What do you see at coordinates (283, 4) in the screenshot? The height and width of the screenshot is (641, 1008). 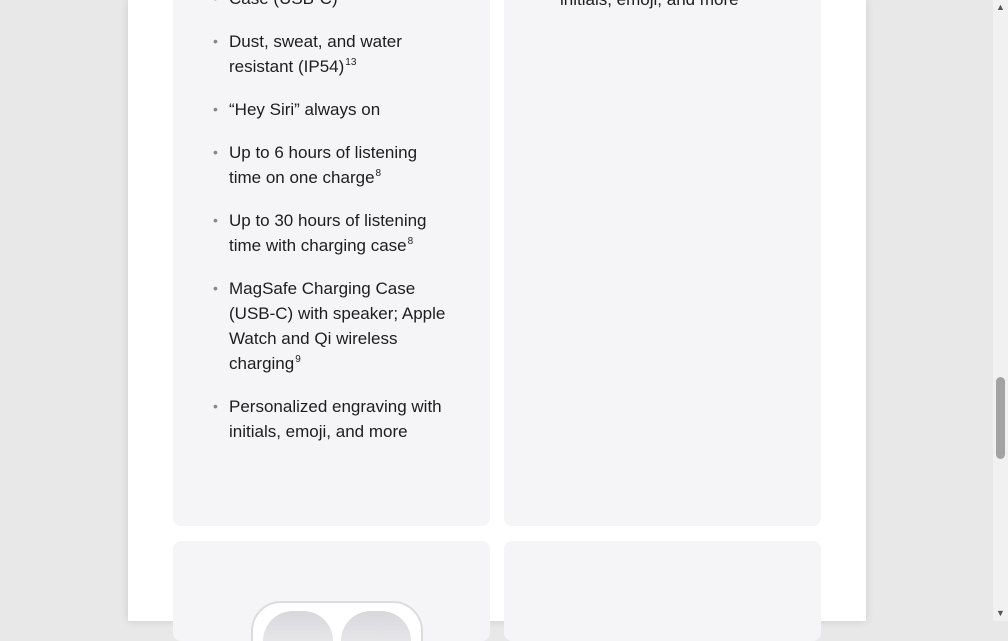 I see `feature-text: Case (USB-C)` at bounding box center [283, 4].